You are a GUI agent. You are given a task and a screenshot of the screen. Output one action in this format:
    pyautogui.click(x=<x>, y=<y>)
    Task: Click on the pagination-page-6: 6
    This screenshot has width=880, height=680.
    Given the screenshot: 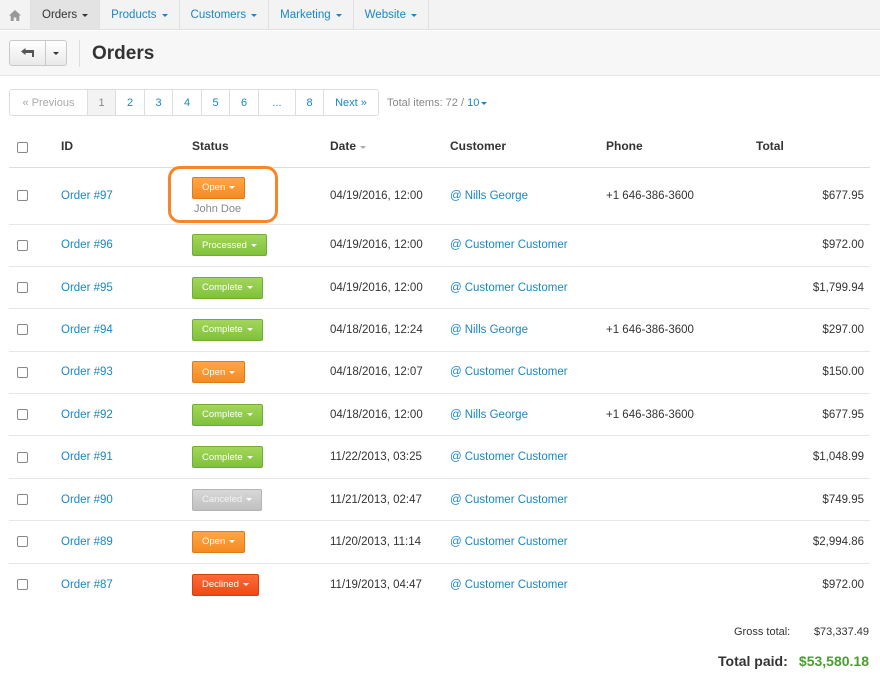 What is the action you would take?
    pyautogui.click(x=244, y=102)
    